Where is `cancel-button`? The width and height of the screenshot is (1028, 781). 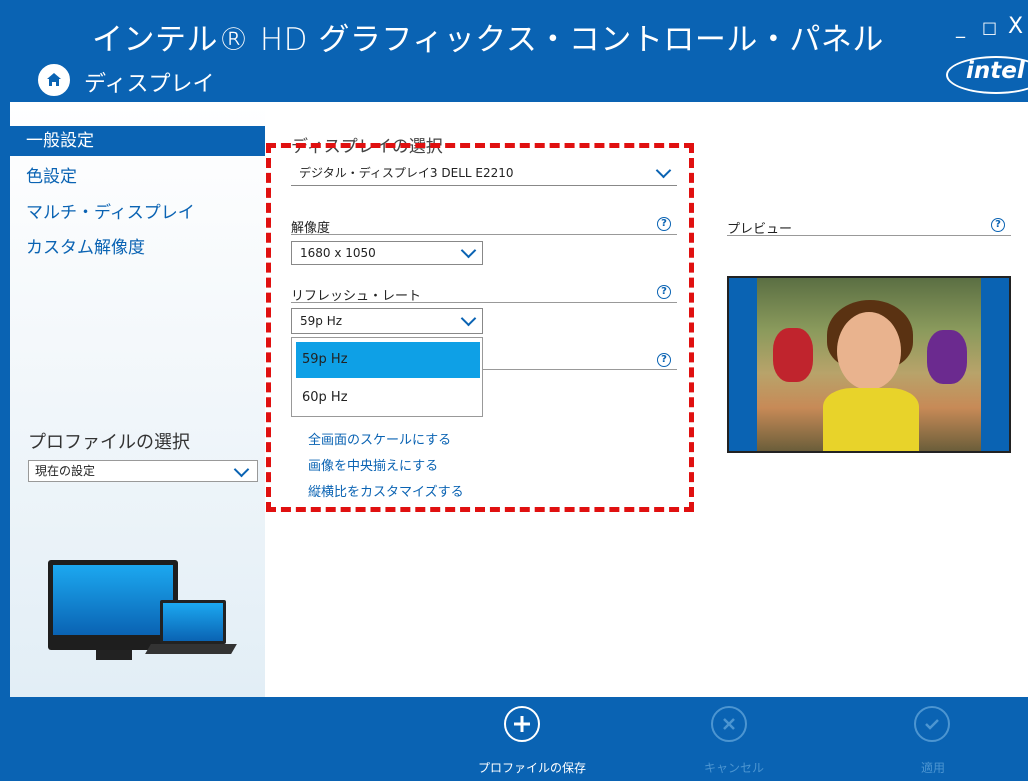
cancel-button is located at coordinates (729, 724).